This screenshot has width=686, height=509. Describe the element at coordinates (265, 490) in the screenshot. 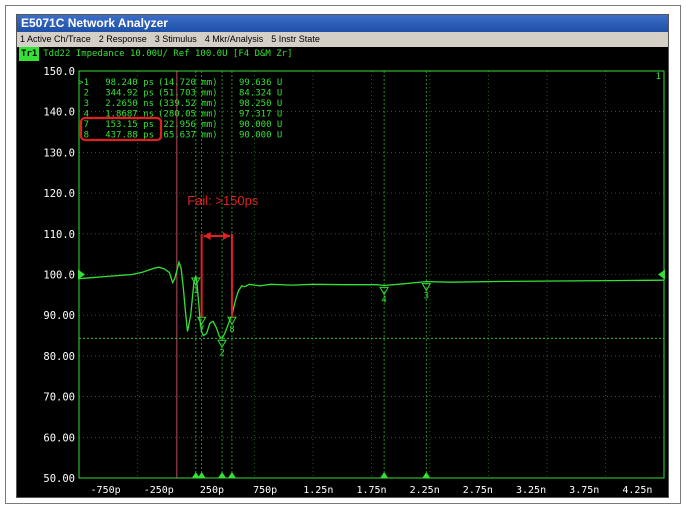

I see `x-tick-label: 750p` at that location.